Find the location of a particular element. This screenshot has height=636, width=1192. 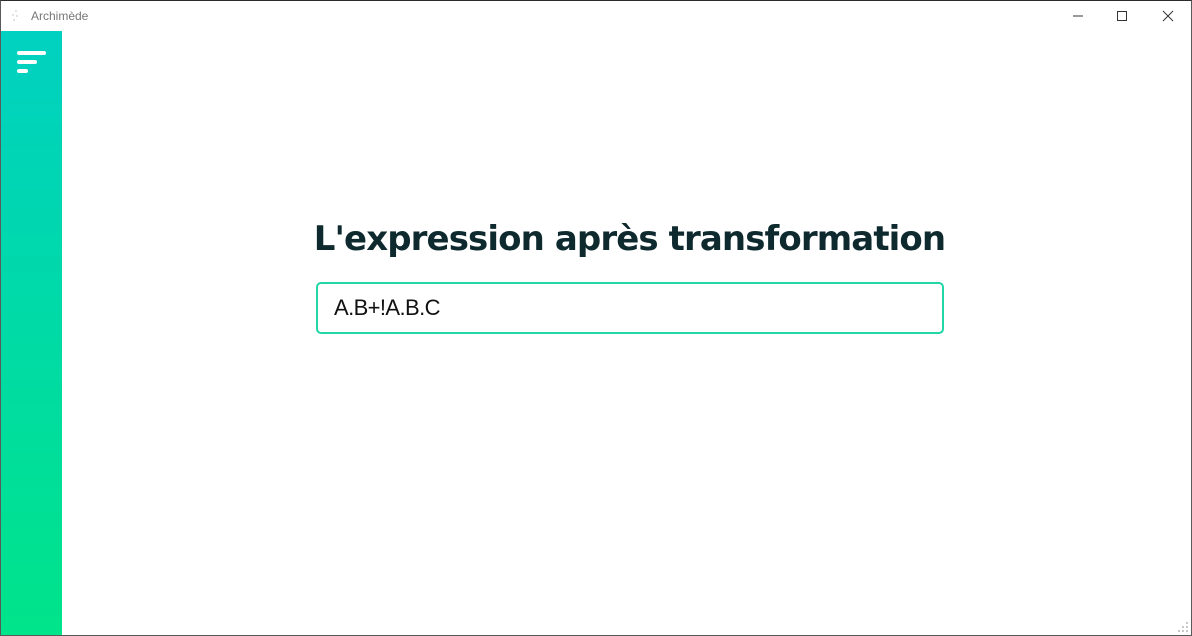

maximize-button is located at coordinates (1122, 16).